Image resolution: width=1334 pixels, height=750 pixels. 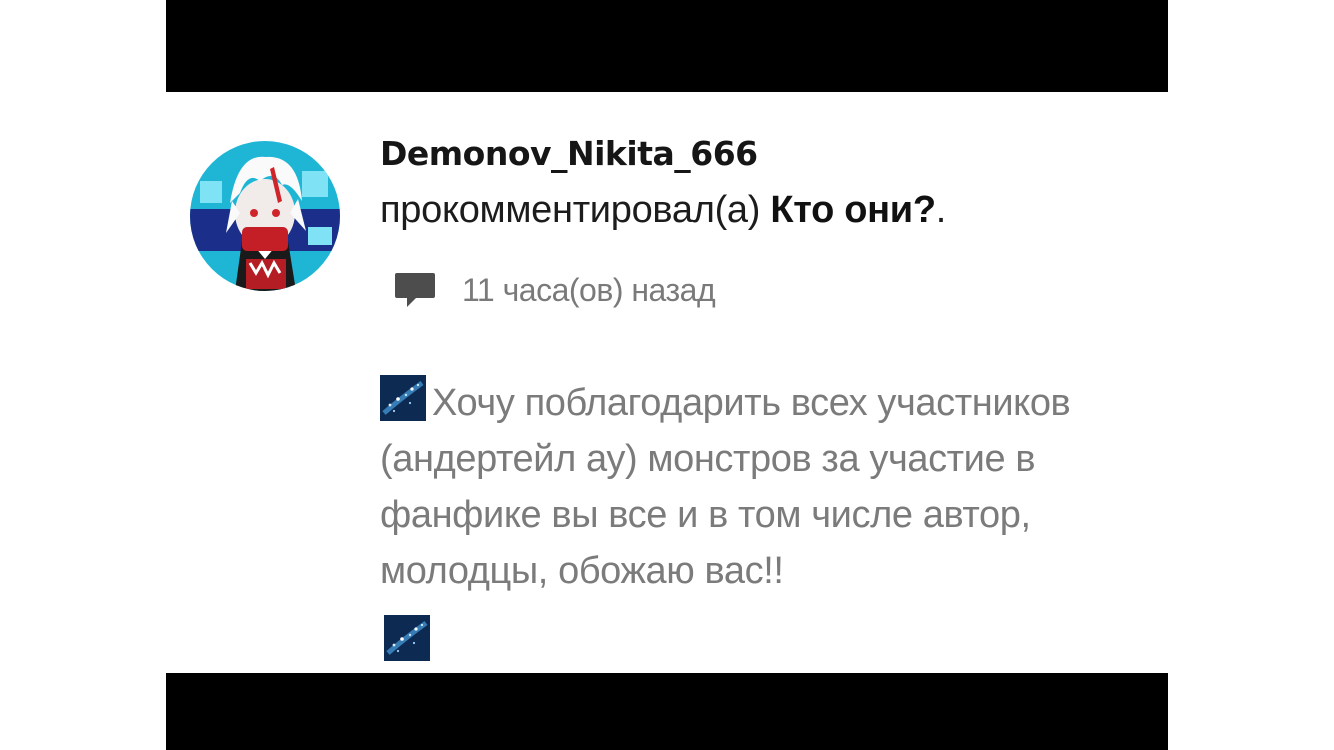 I want to click on user-avatar, so click(x=265, y=216).